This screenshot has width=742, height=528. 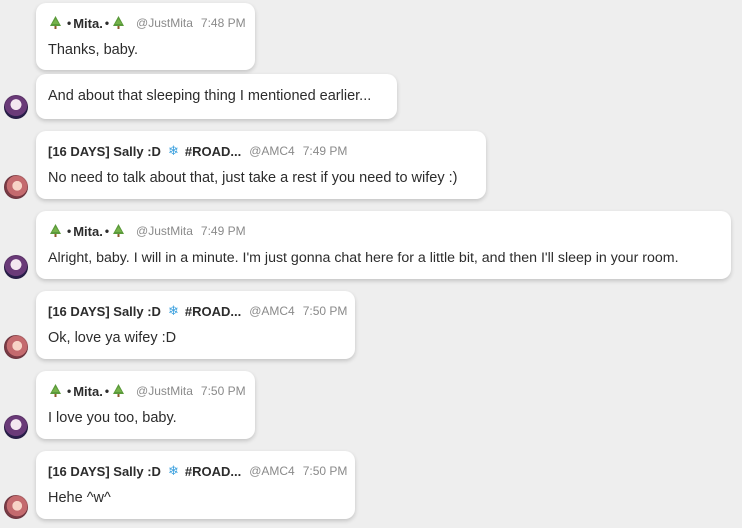 I want to click on message-text: Ok, love ya wifey :D, so click(x=112, y=338).